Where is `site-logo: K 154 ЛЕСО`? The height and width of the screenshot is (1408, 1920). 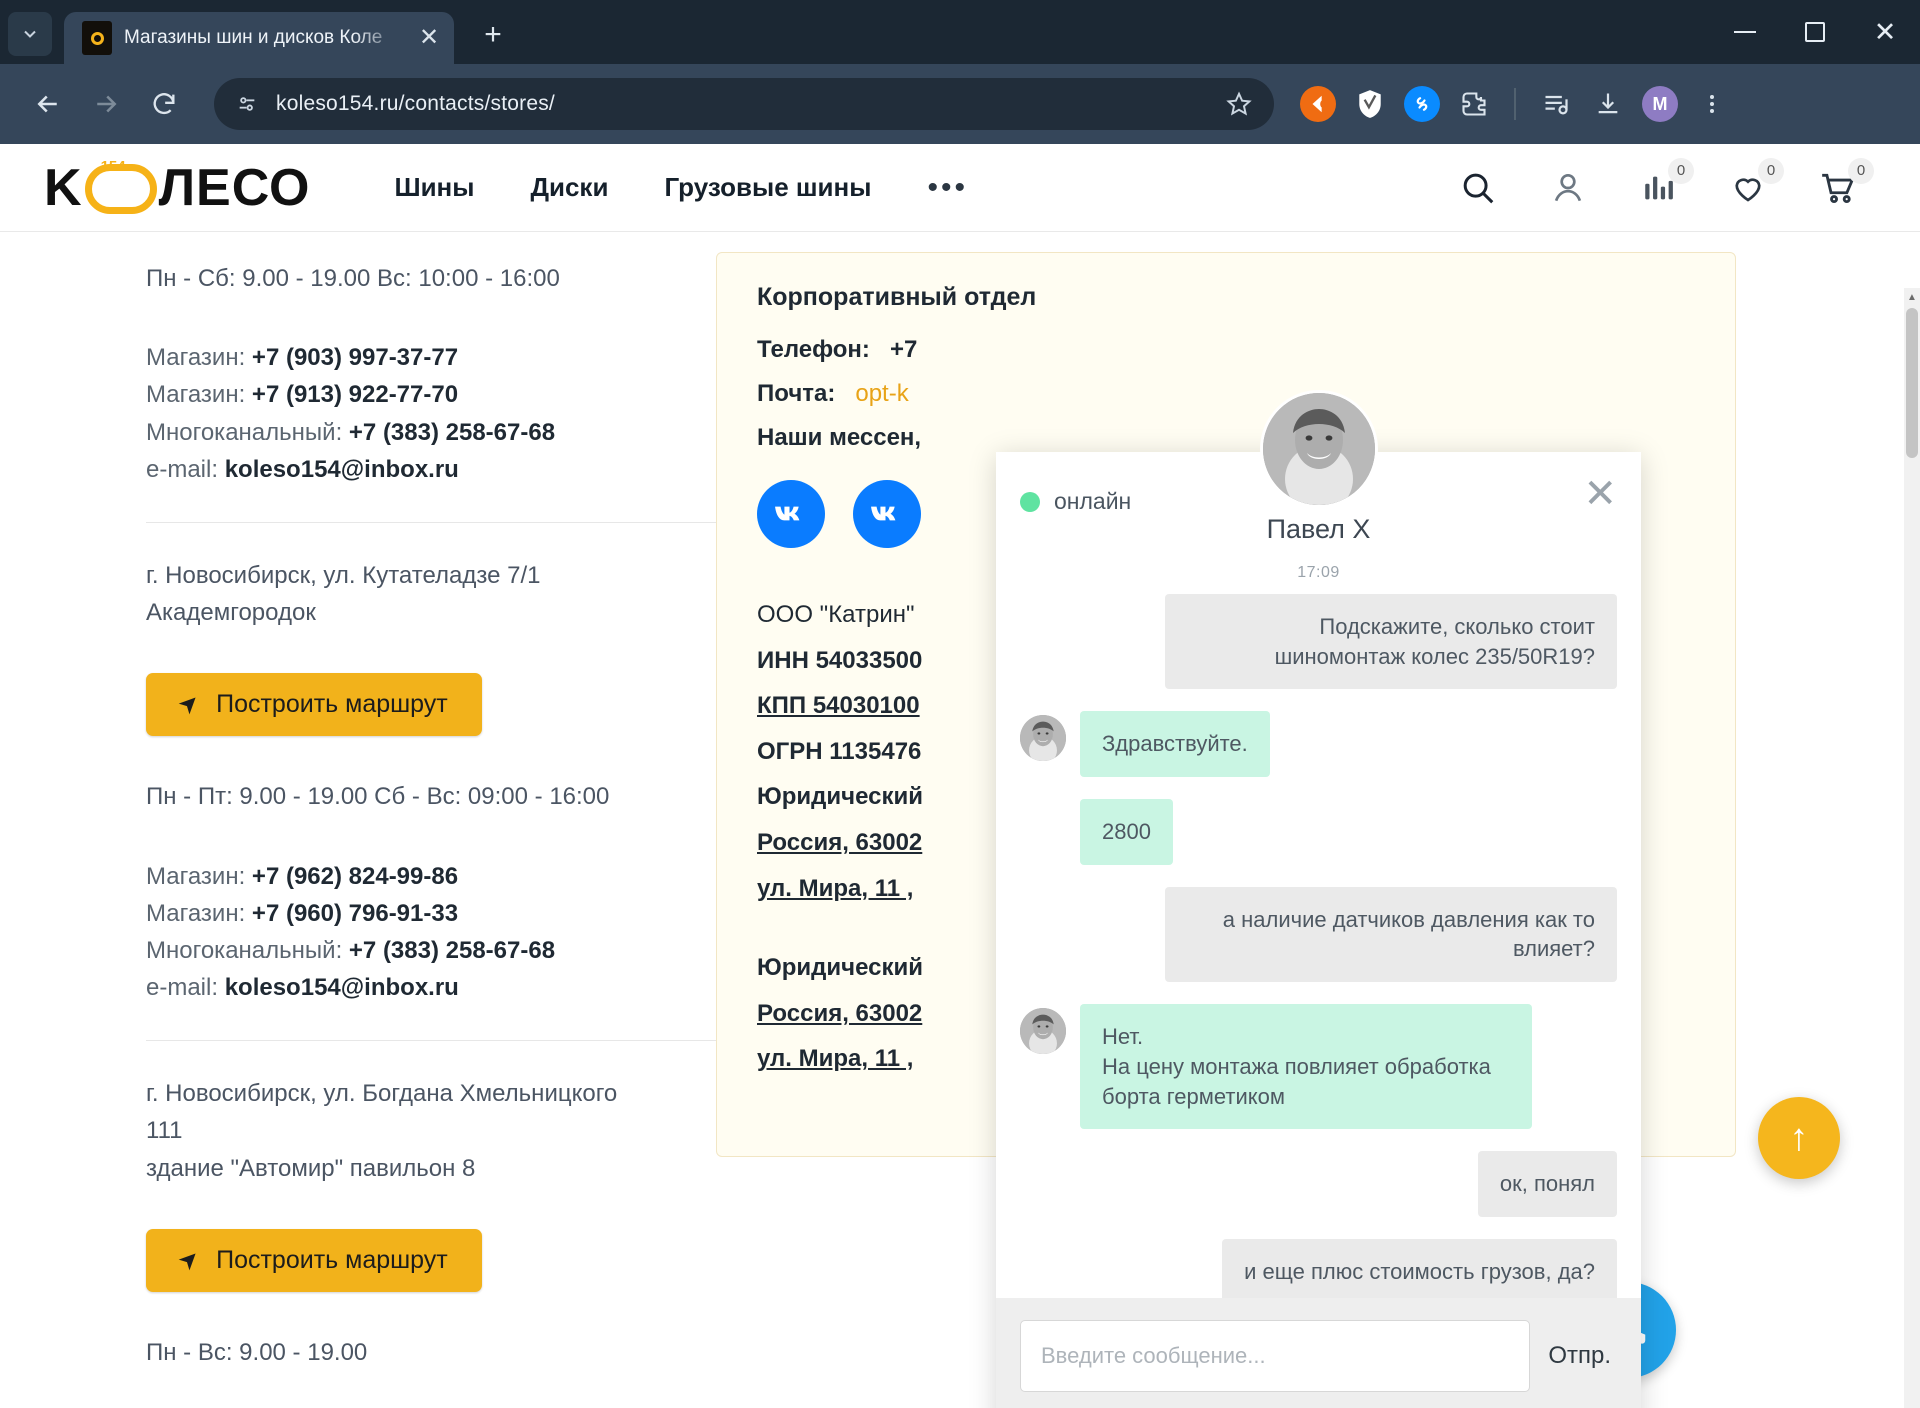
site-logo: K 154 ЛЕСО is located at coordinates (177, 188).